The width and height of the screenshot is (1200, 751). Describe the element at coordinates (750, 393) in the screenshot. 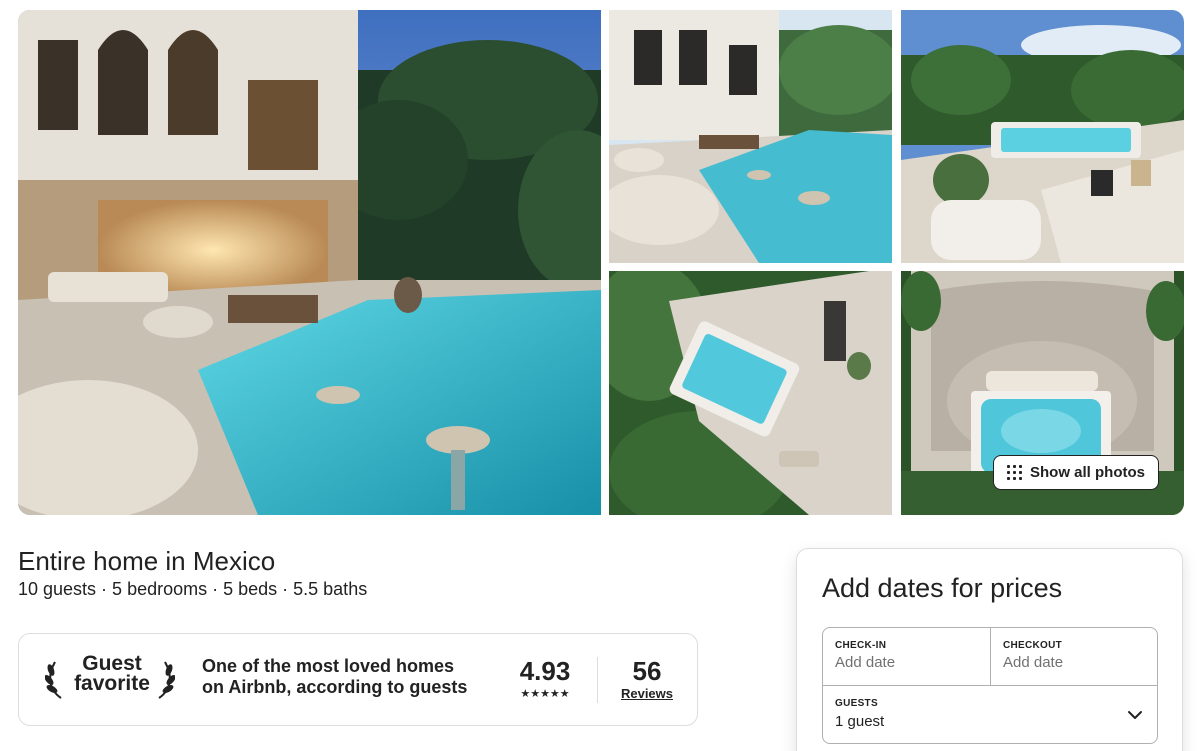

I see `photo-aerial-jacuzzi` at that location.